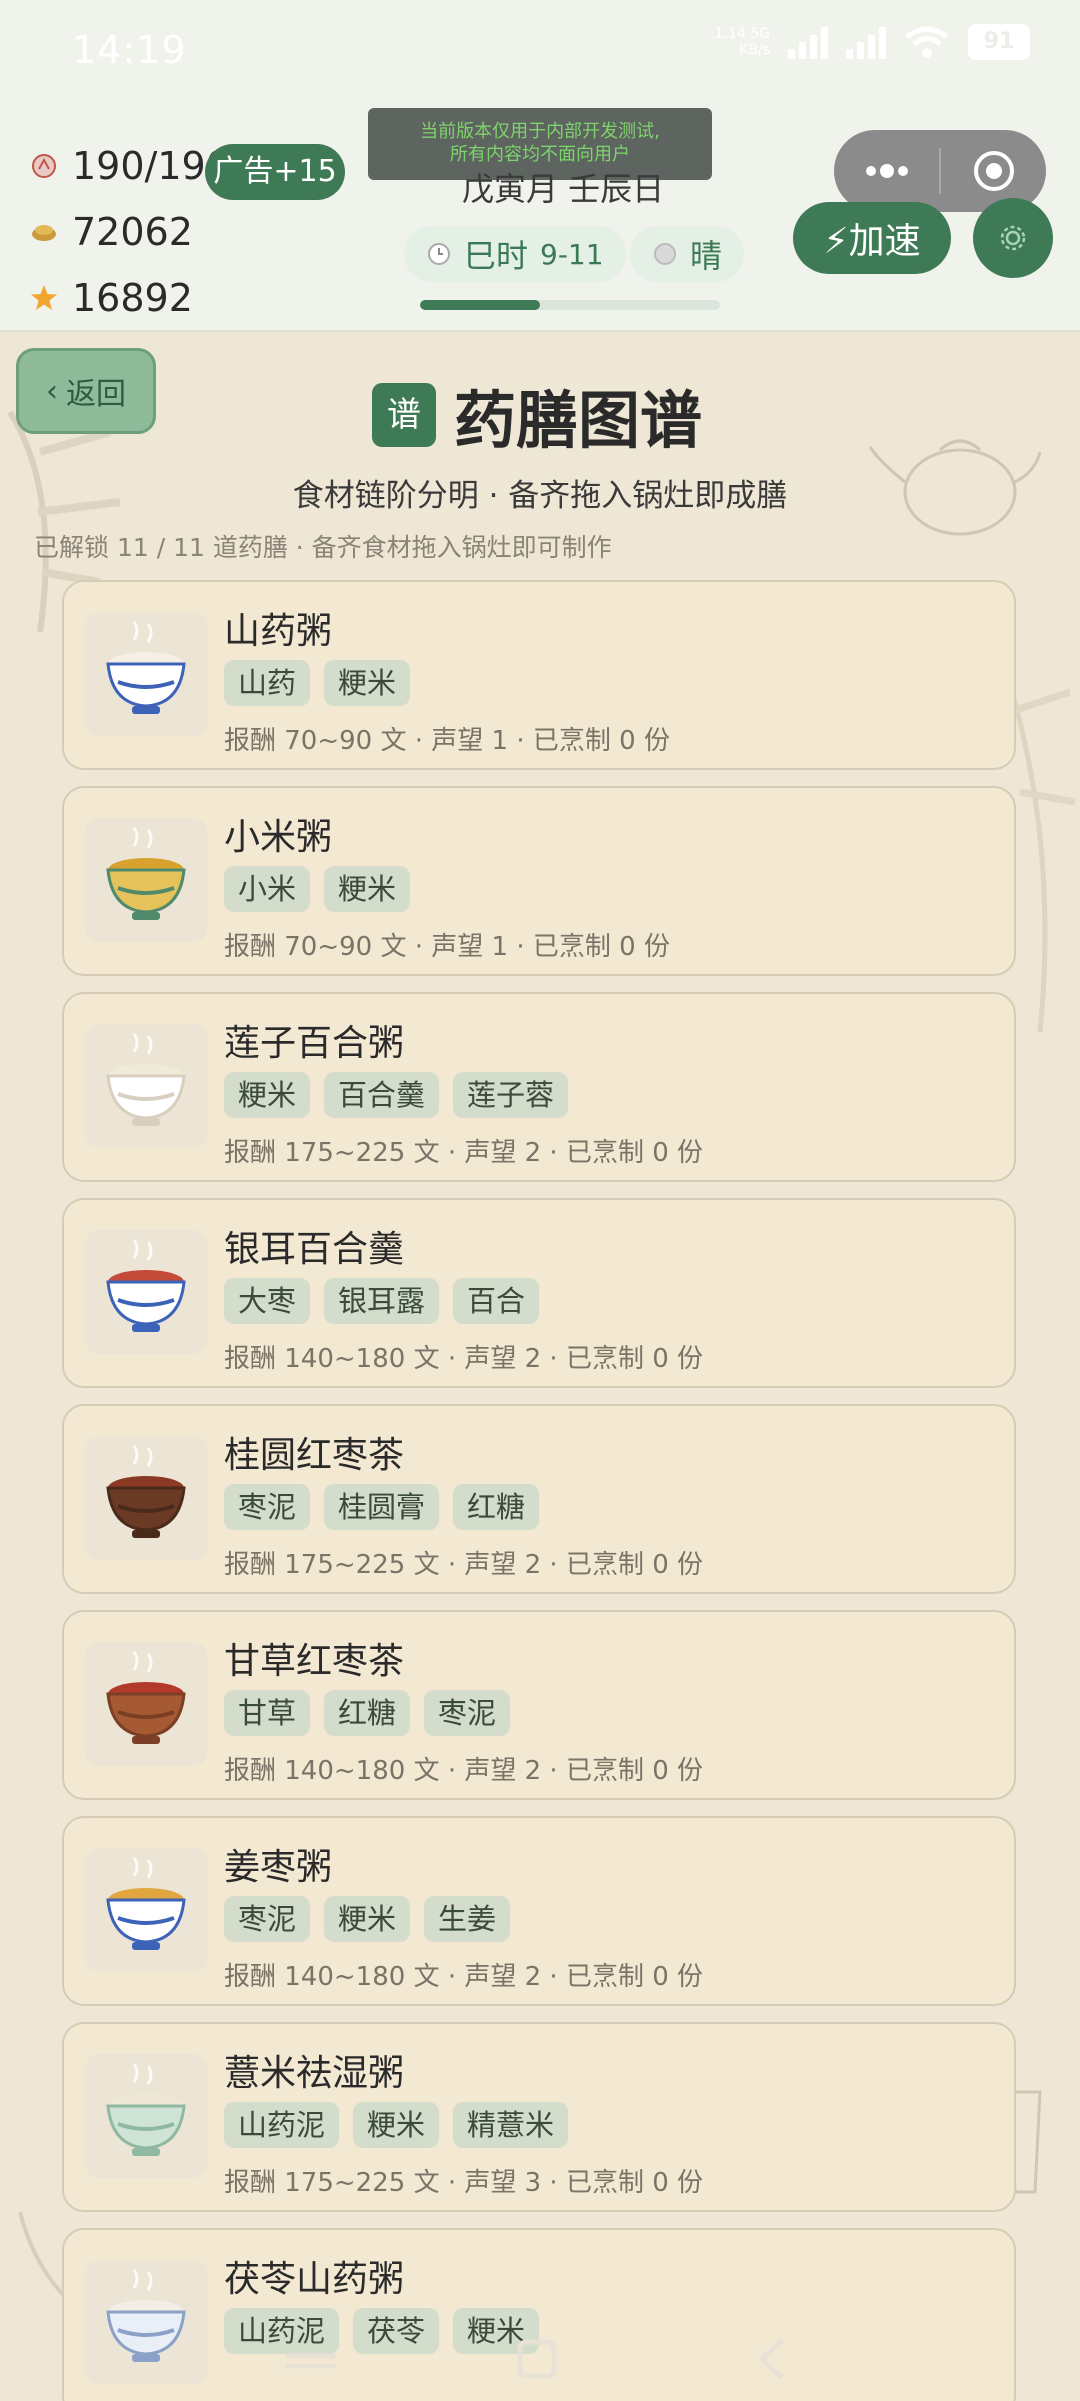 The height and width of the screenshot is (2401, 1080). Describe the element at coordinates (146, 880) in the screenshot. I see `millet-porridge-bowl-icon` at that location.